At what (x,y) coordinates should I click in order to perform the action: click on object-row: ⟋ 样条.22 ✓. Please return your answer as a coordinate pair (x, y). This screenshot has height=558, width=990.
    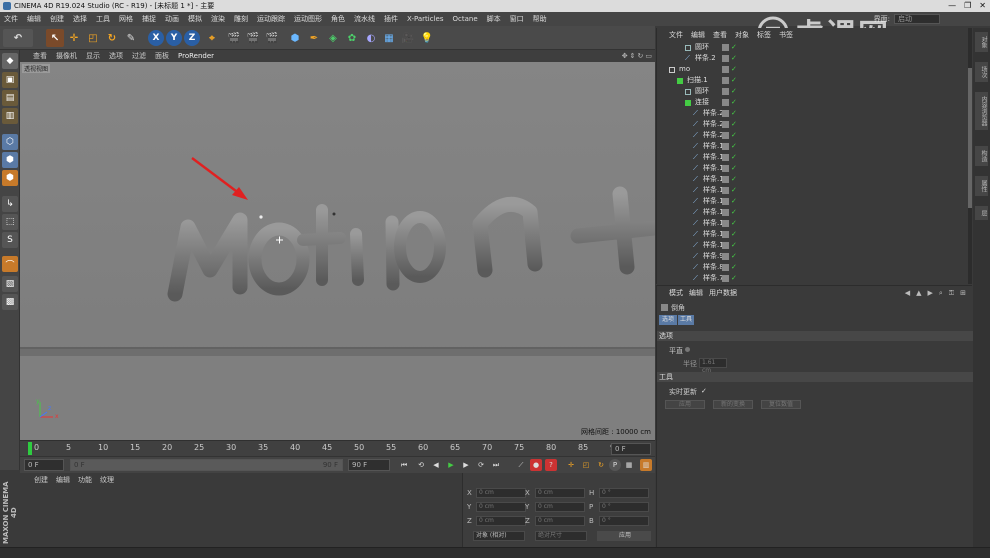
    Looking at the image, I should click on (812, 113).